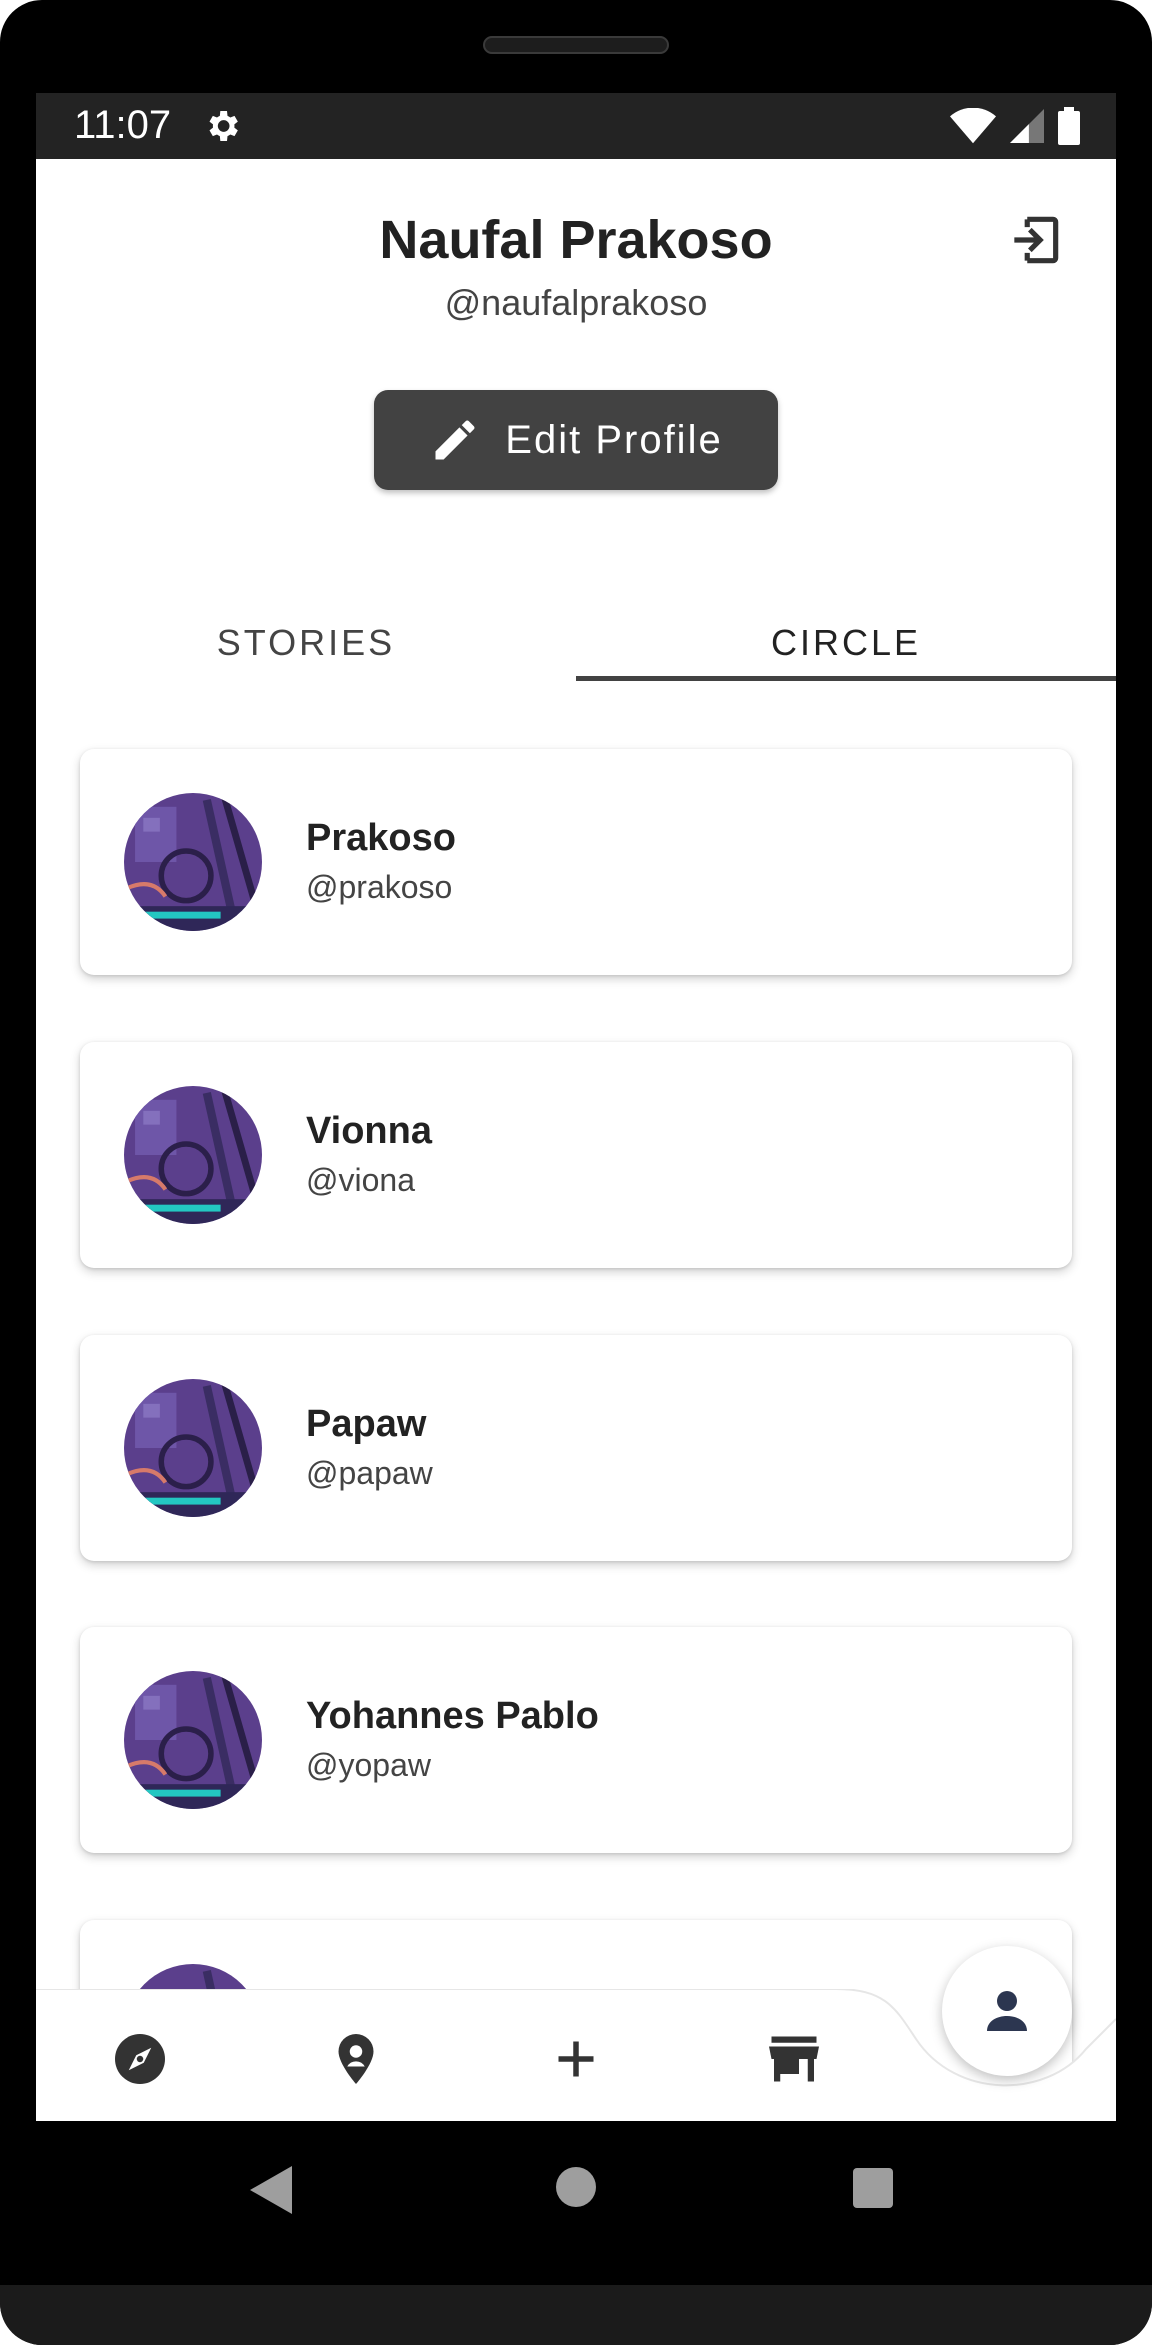 The width and height of the screenshot is (1152, 2345). Describe the element at coordinates (794, 2059) in the screenshot. I see `store-icon` at that location.